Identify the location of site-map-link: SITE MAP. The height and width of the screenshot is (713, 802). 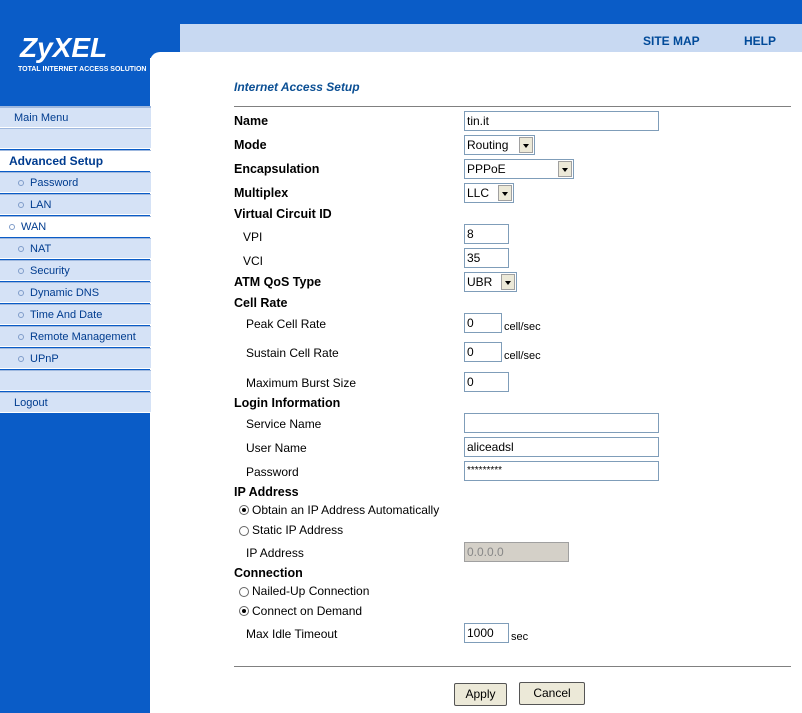
(671, 41).